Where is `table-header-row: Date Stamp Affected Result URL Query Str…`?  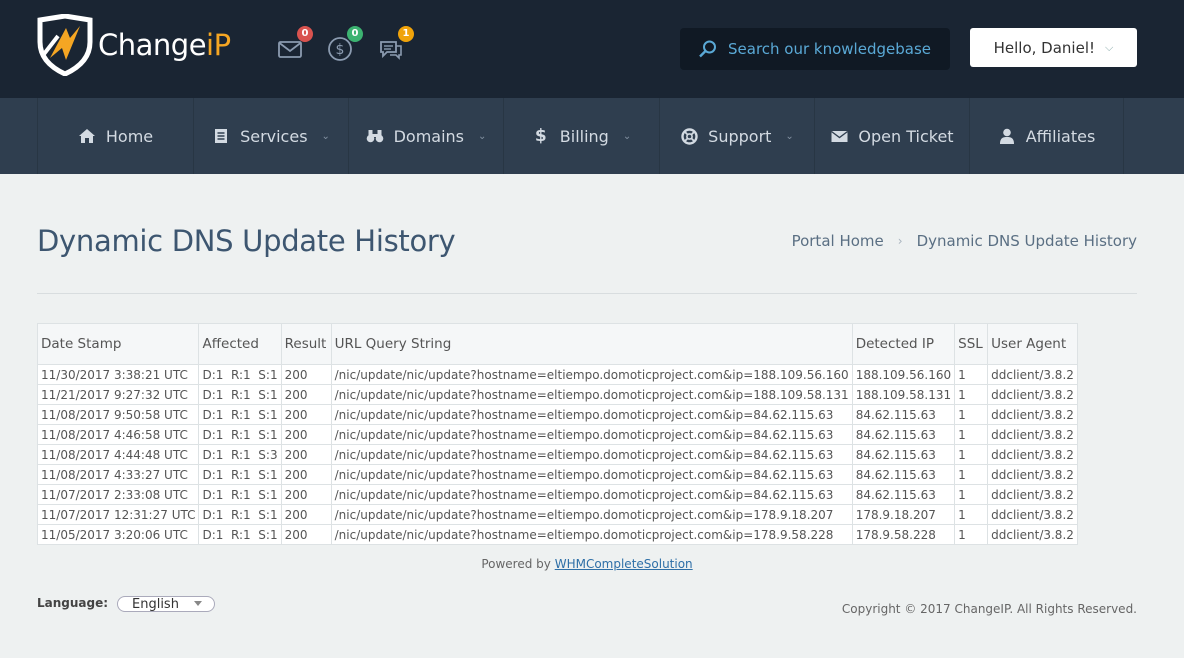 table-header-row: Date Stamp Affected Result URL Query Str… is located at coordinates (557, 344).